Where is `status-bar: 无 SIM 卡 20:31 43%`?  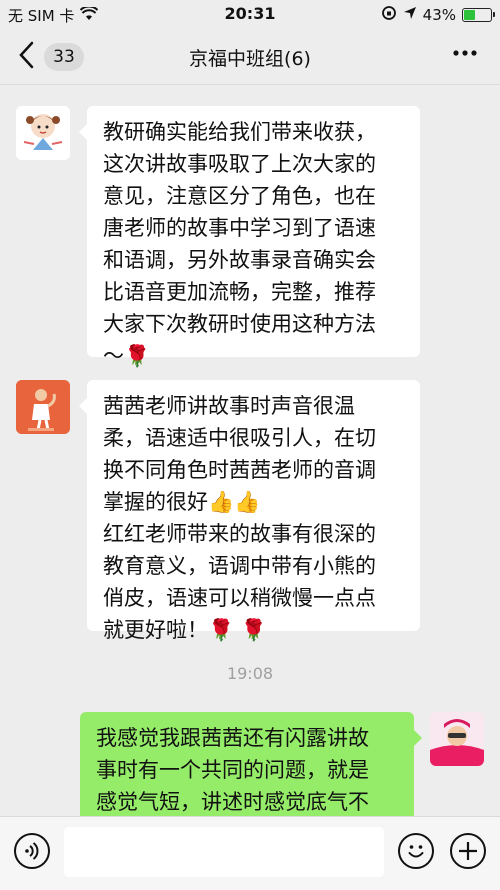 status-bar: 无 SIM 卡 20:31 43% is located at coordinates (250, 14).